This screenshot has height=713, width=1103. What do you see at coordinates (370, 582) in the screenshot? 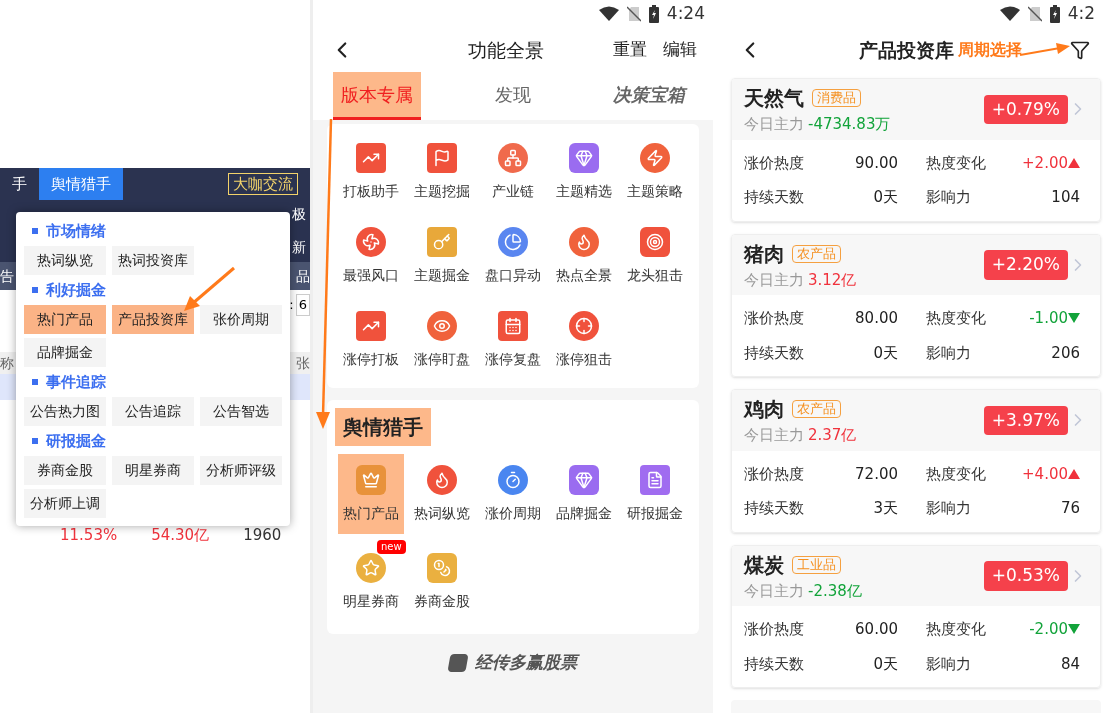
I see `feature-tile: new 明星券商` at bounding box center [370, 582].